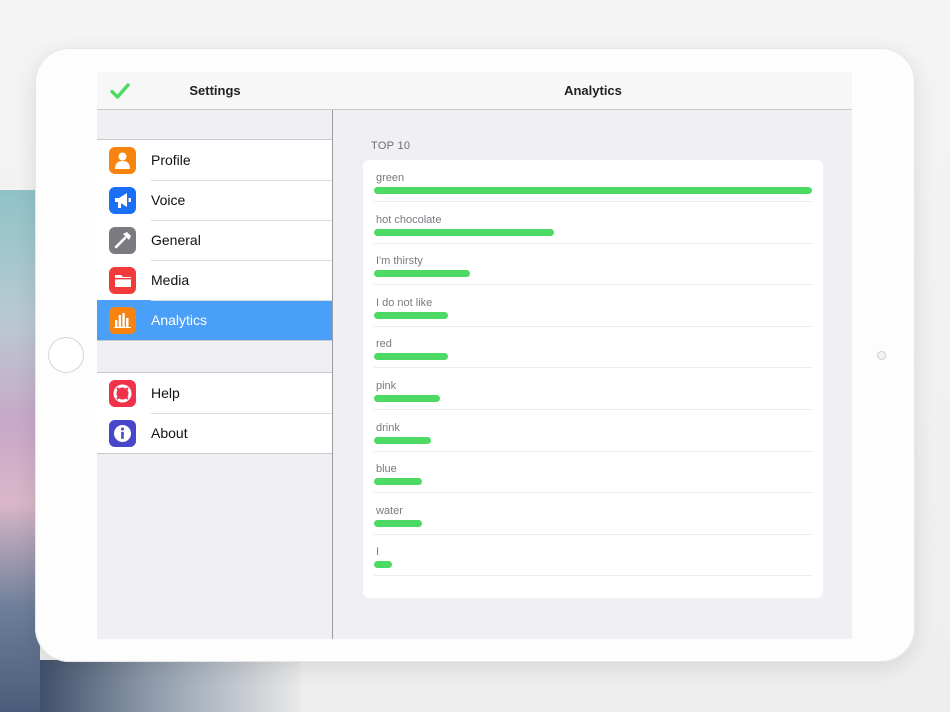  I want to click on chart-category-label: hot chocolate, so click(409, 219).